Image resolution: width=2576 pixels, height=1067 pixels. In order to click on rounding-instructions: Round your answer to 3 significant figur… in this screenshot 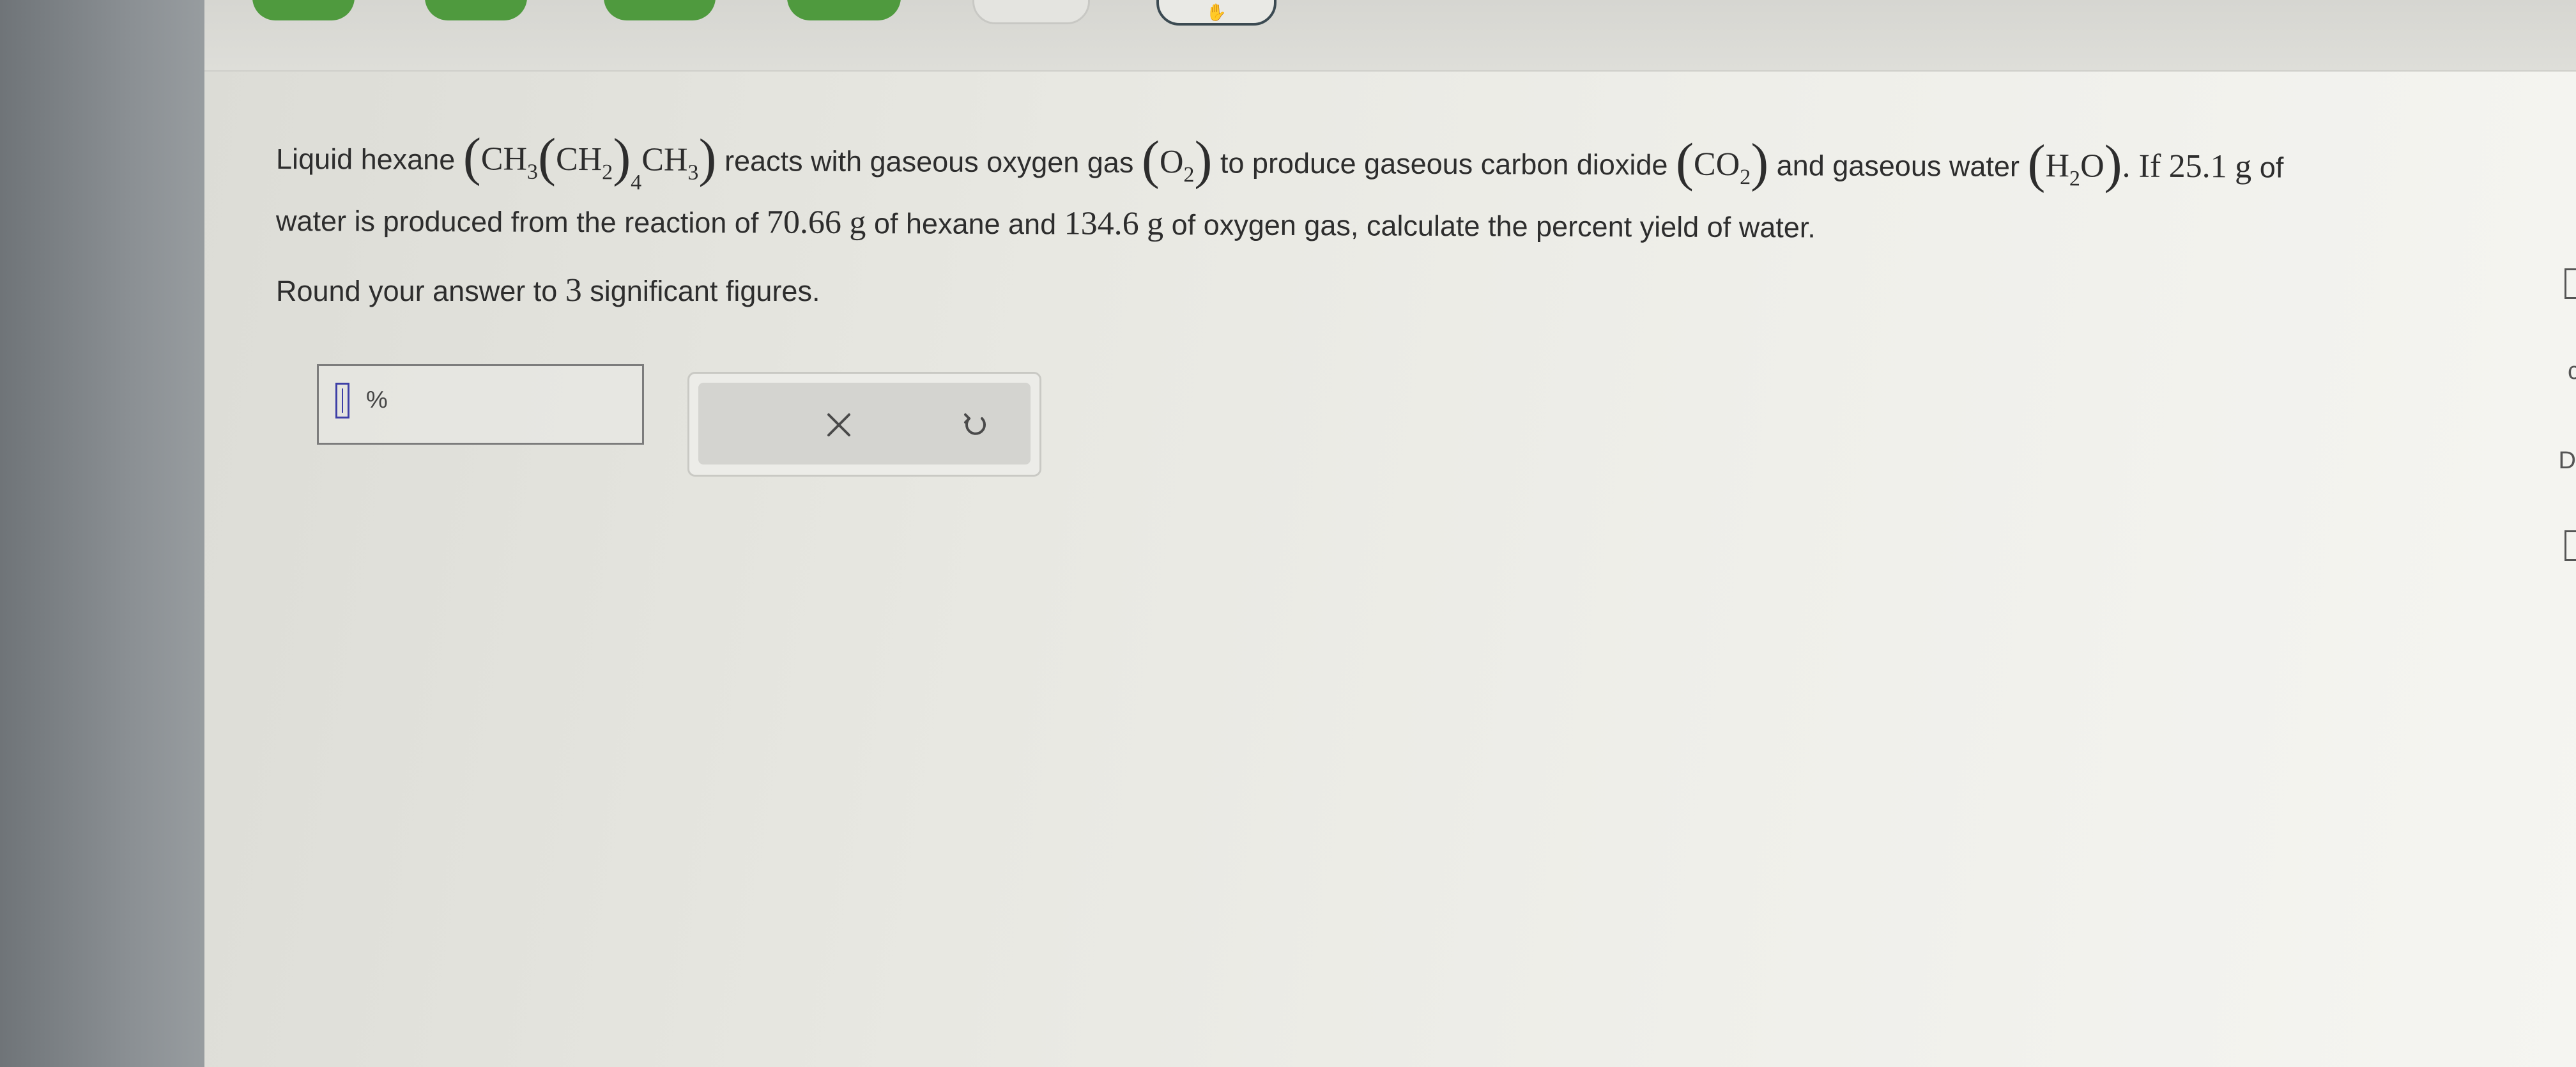, I will do `click(548, 290)`.